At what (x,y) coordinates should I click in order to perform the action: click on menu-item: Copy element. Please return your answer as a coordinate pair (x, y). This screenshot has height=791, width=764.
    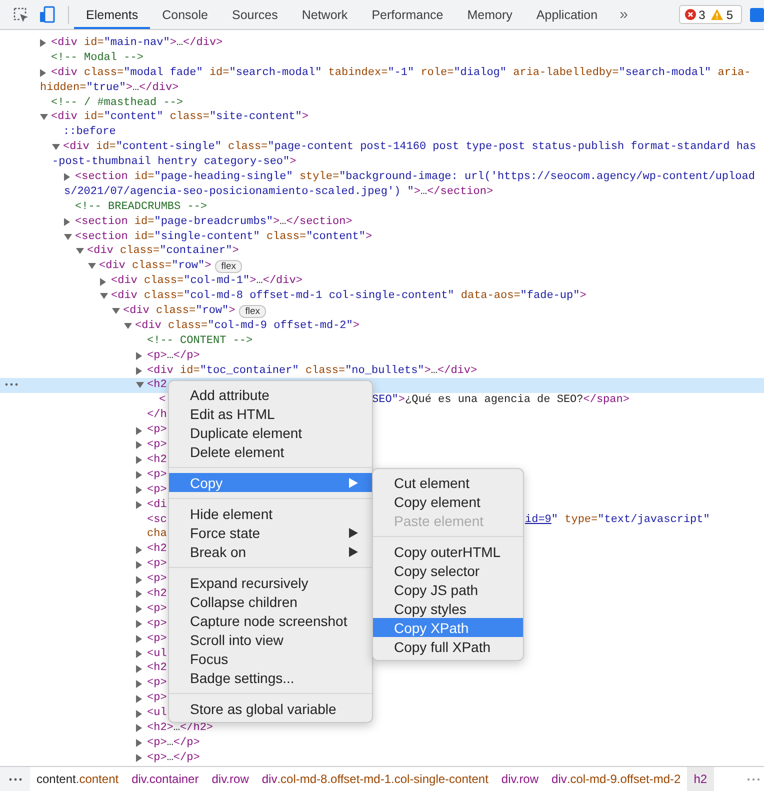
    Looking at the image, I should click on (448, 501).